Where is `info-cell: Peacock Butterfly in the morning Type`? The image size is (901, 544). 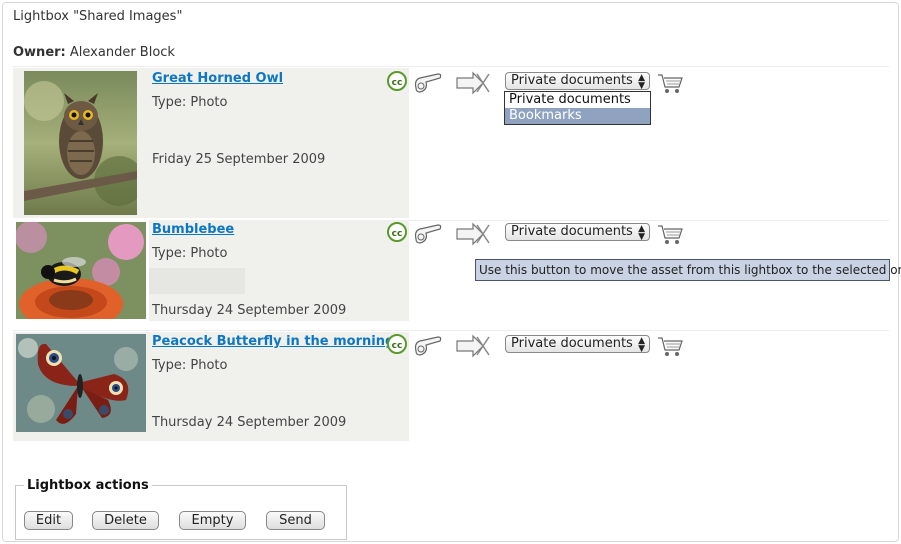
info-cell: Peacock Butterfly in the morning Type is located at coordinates (279, 386).